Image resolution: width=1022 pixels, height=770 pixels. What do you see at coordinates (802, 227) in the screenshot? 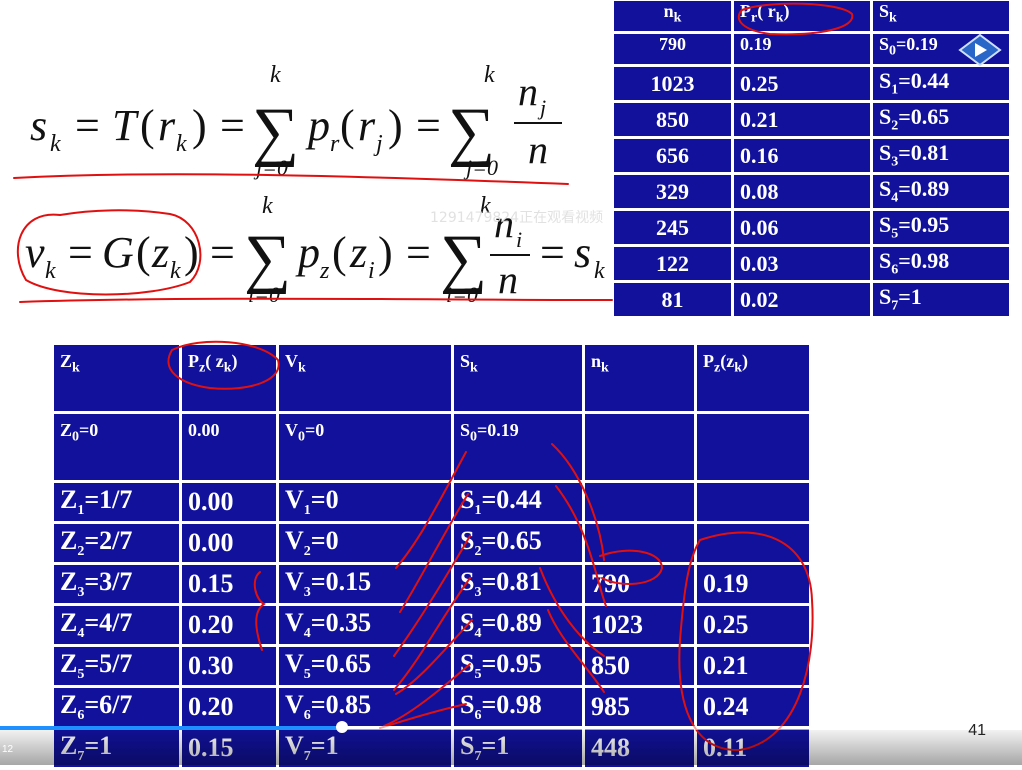
I see `histogram-cell: 0.06` at bounding box center [802, 227].